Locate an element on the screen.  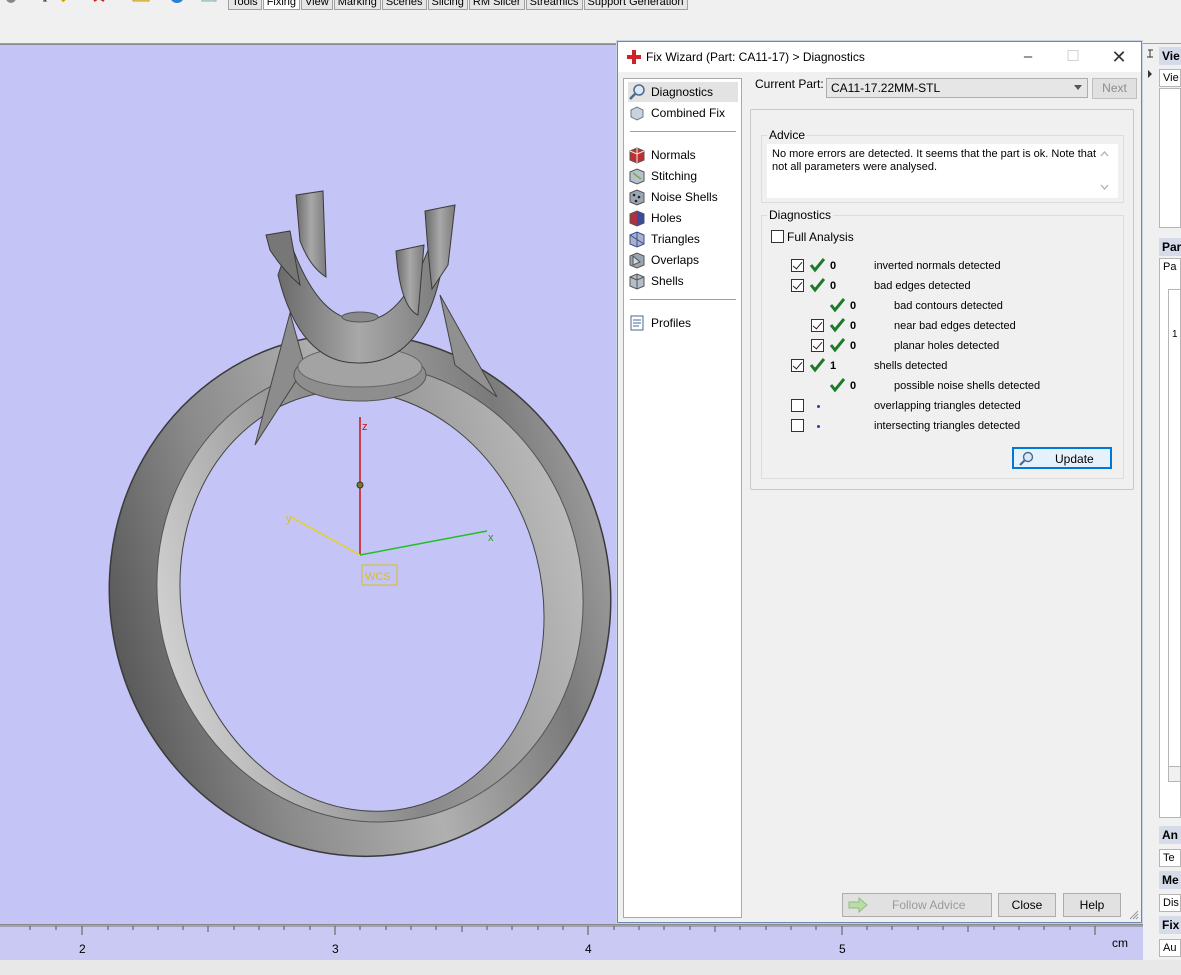
shells-label: shells detected is located at coordinates (911, 366).